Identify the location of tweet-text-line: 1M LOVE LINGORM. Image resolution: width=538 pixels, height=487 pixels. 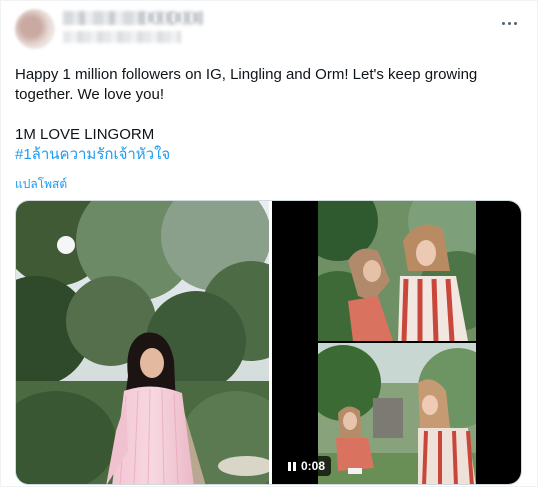
(85, 134).